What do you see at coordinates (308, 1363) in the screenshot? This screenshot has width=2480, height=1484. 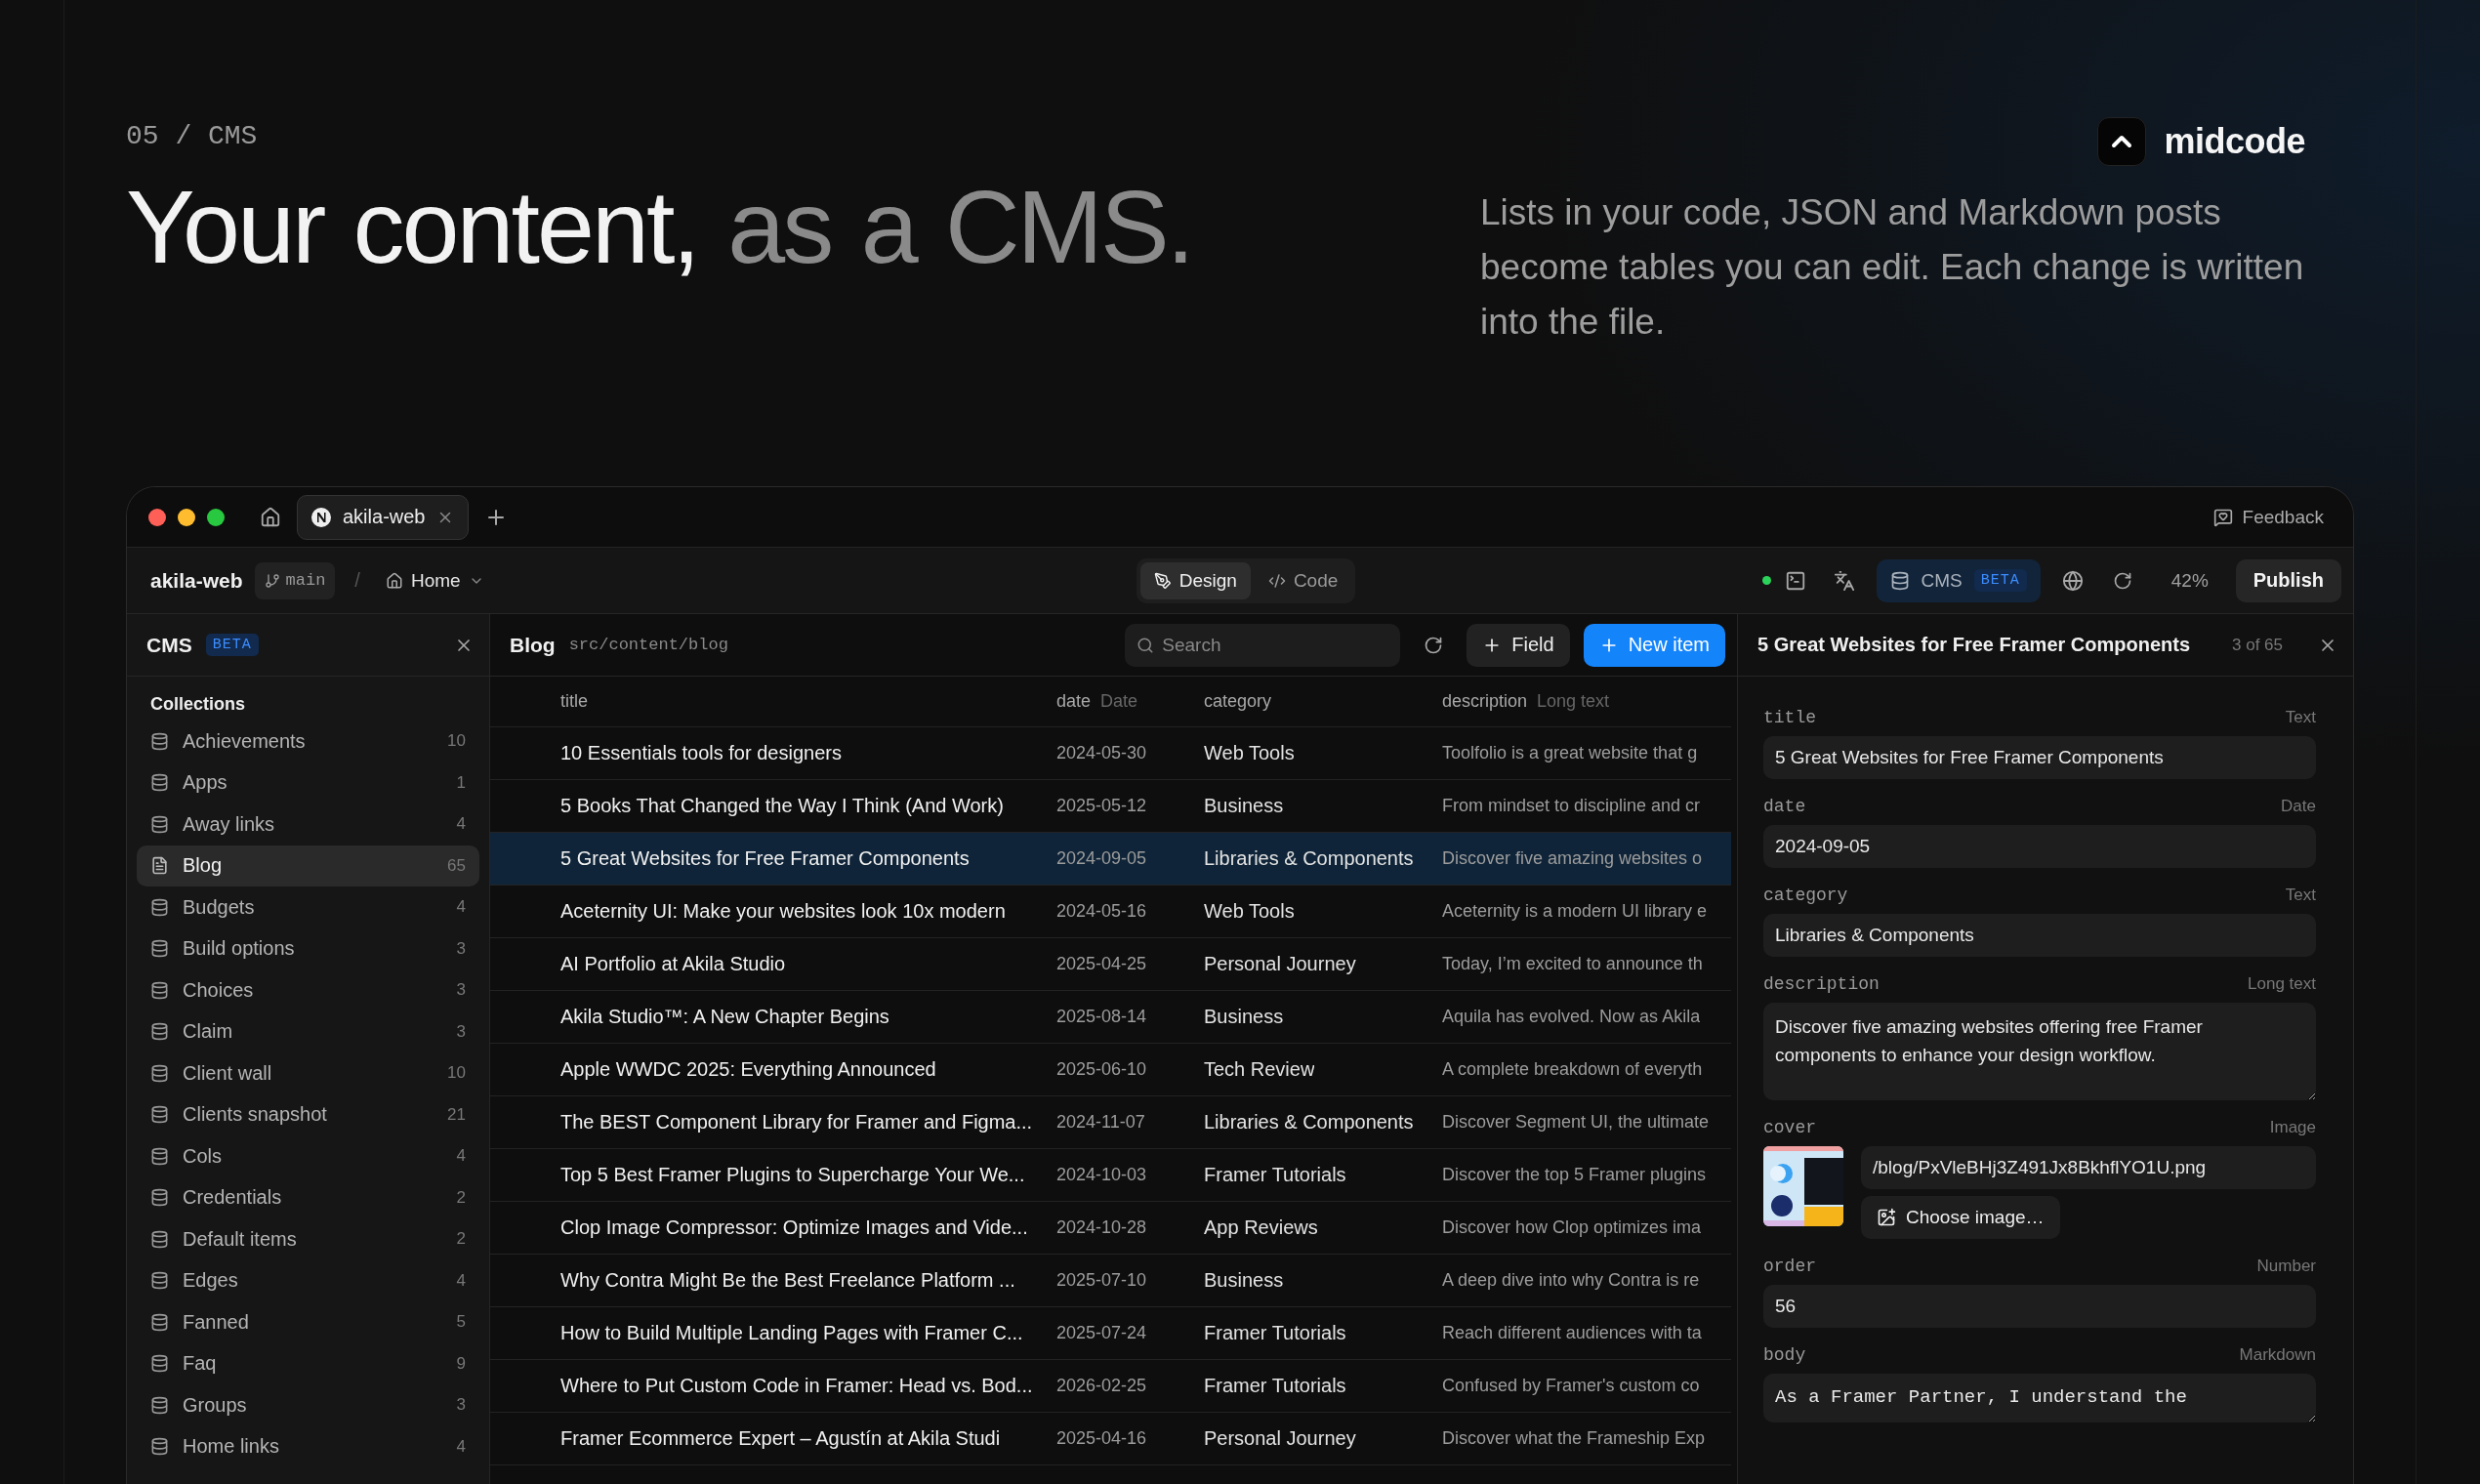 I see `collection-item: Faq 9` at bounding box center [308, 1363].